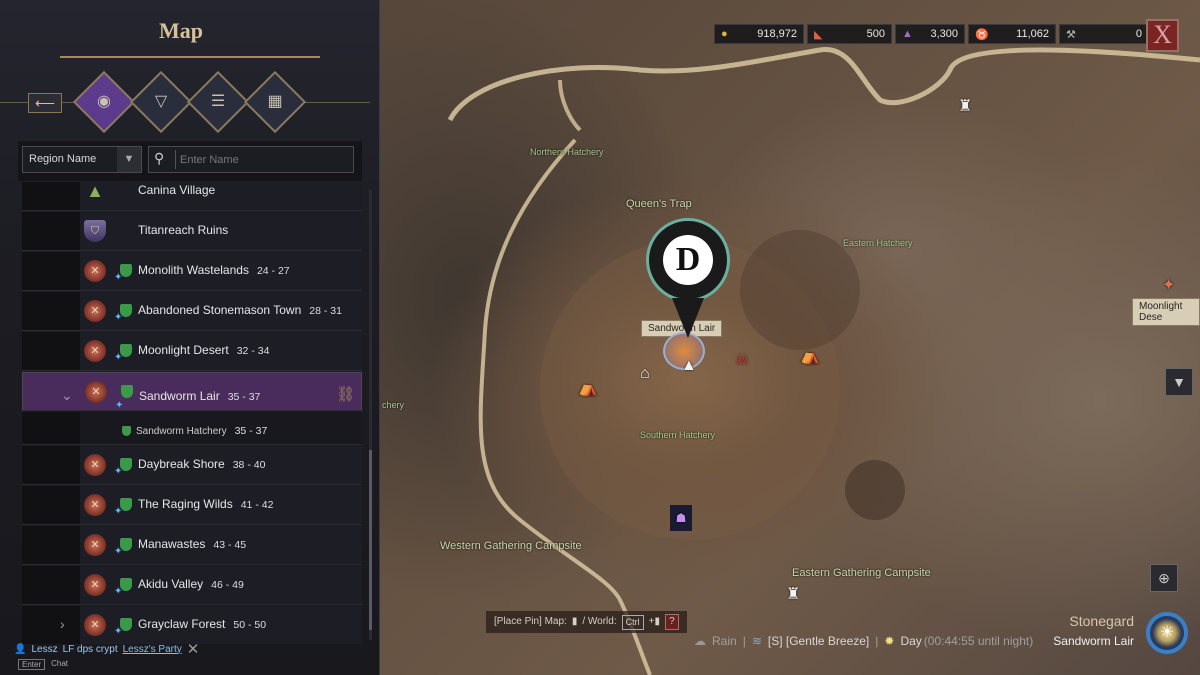 This screenshot has width=1200, height=675. Describe the element at coordinates (325, 311) in the screenshot. I see `region-level: 28 - 31` at that location.